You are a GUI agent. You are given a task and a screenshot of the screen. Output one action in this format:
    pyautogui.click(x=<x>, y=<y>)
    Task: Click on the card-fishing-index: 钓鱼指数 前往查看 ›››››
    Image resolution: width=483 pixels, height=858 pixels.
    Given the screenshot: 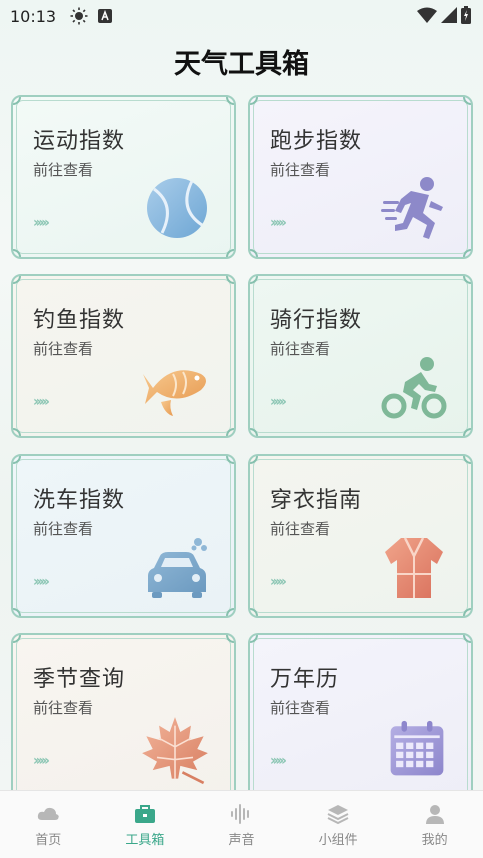 What is the action you would take?
    pyautogui.click(x=123, y=356)
    